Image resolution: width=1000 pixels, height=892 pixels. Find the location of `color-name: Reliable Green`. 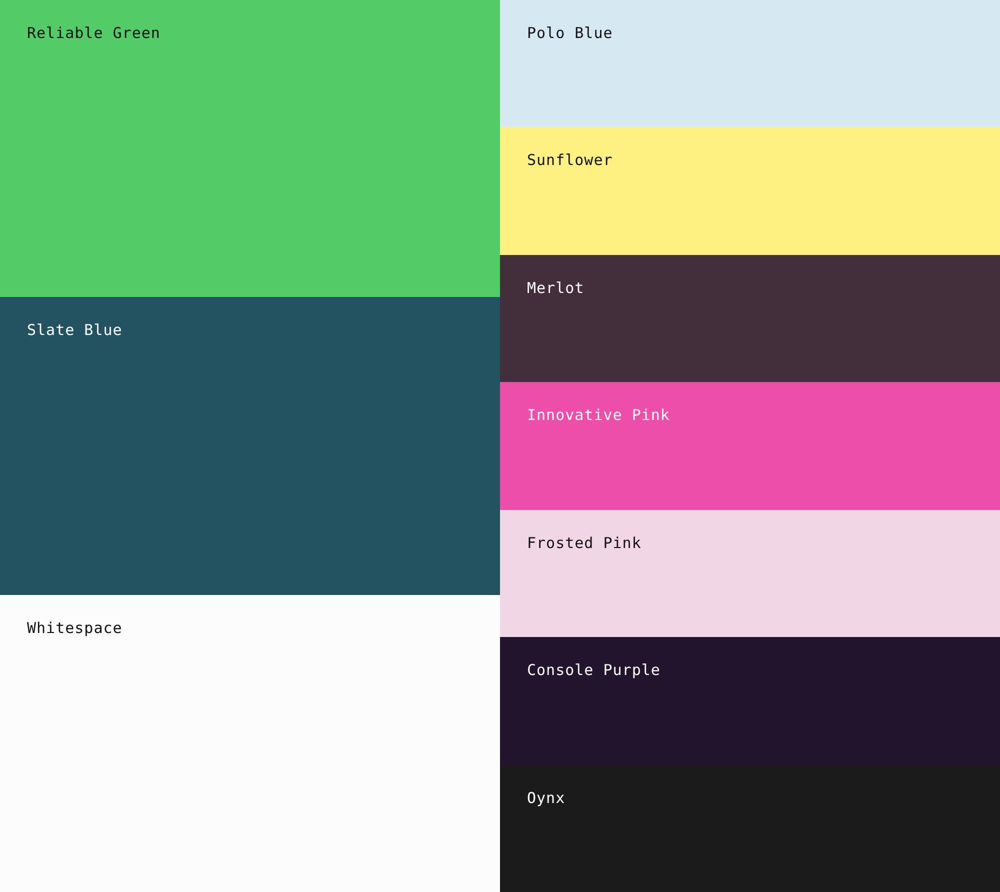

color-name: Reliable Green is located at coordinates (93, 33).